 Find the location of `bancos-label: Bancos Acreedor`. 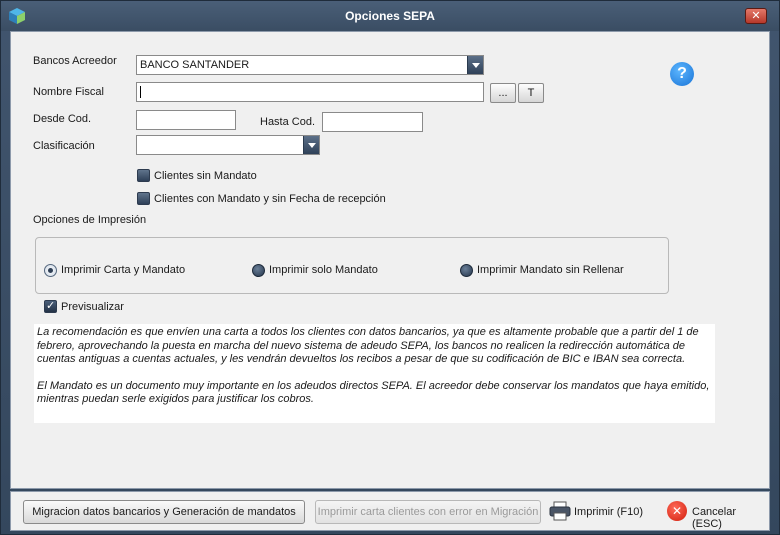

bancos-label: Bancos Acreedor is located at coordinates (75, 61).